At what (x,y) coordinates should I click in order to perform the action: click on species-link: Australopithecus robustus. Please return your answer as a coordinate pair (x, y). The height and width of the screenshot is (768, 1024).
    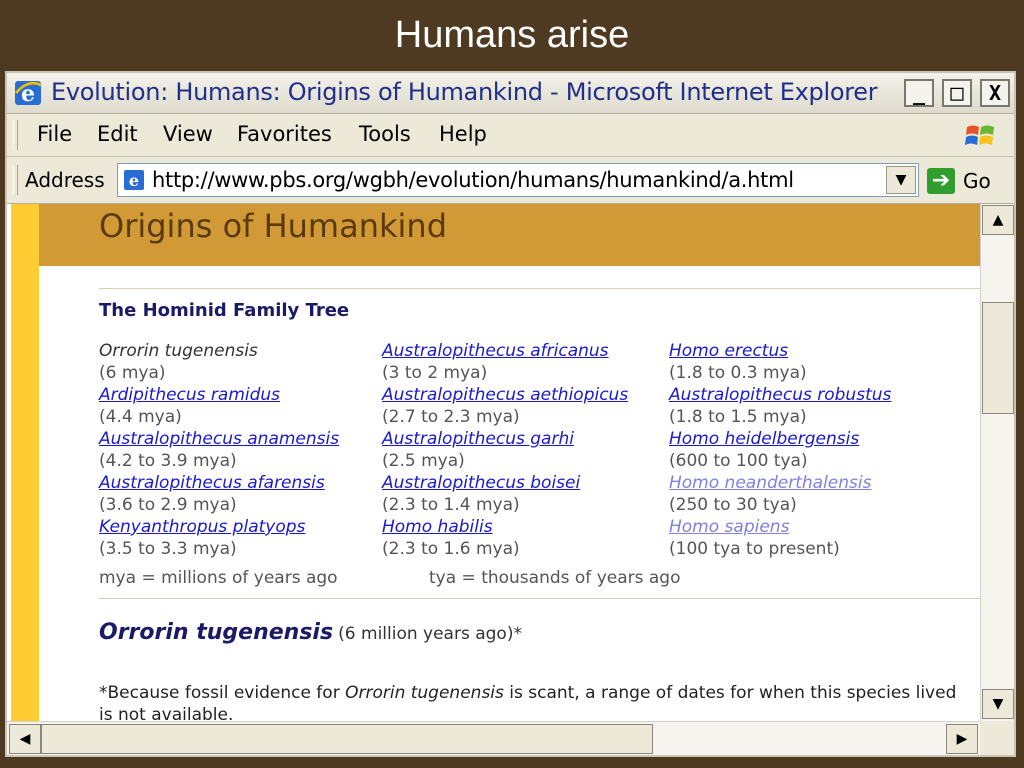
    Looking at the image, I should click on (780, 395).